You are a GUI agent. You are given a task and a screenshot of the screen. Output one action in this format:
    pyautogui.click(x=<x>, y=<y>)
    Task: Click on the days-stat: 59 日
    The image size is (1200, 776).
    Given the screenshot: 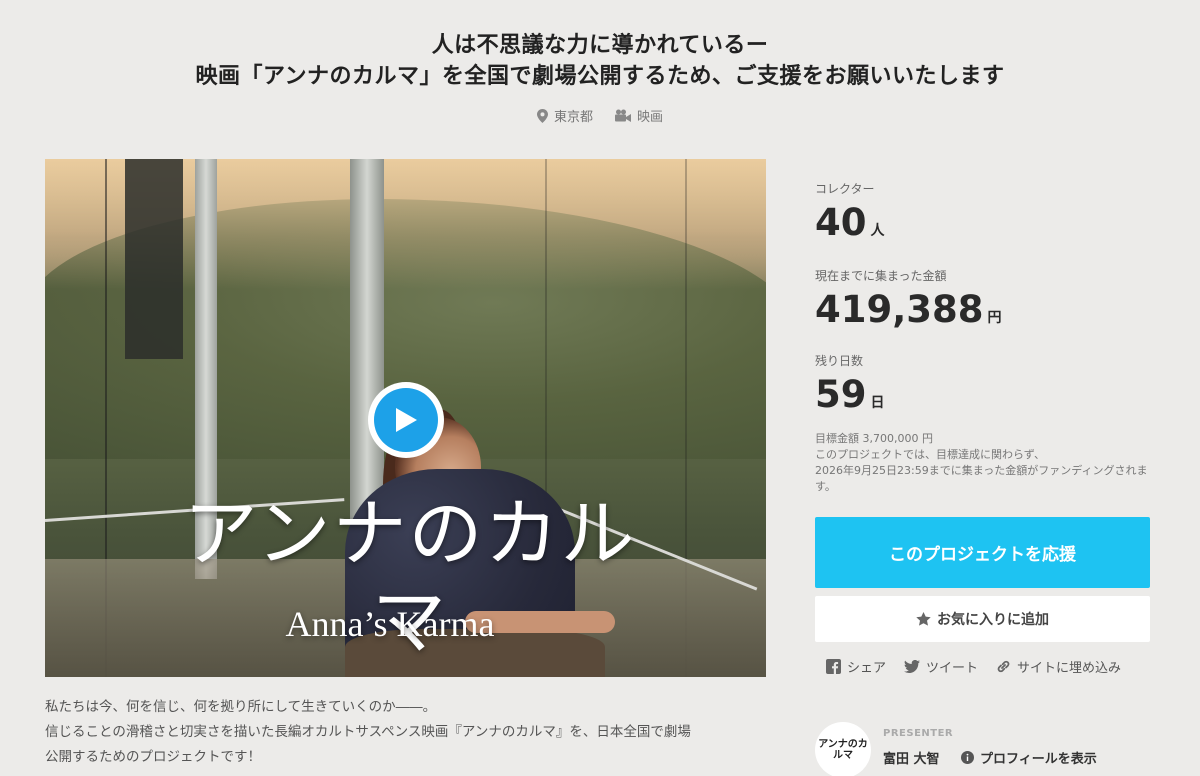 What is the action you would take?
    pyautogui.click(x=982, y=395)
    